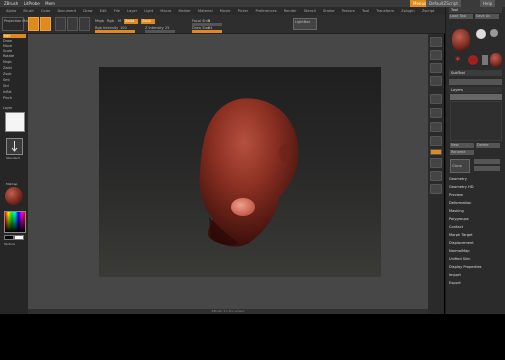  What do you see at coordinates (115, 31) in the screenshot?
I see `rgb-intensity-slider` at bounding box center [115, 31].